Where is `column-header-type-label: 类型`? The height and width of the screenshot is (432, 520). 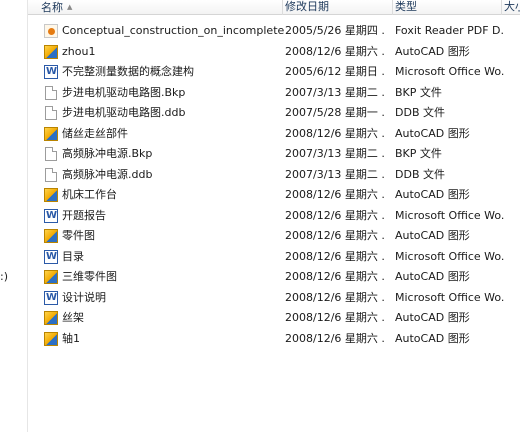
column-header-type-label: 类型 is located at coordinates (406, 6).